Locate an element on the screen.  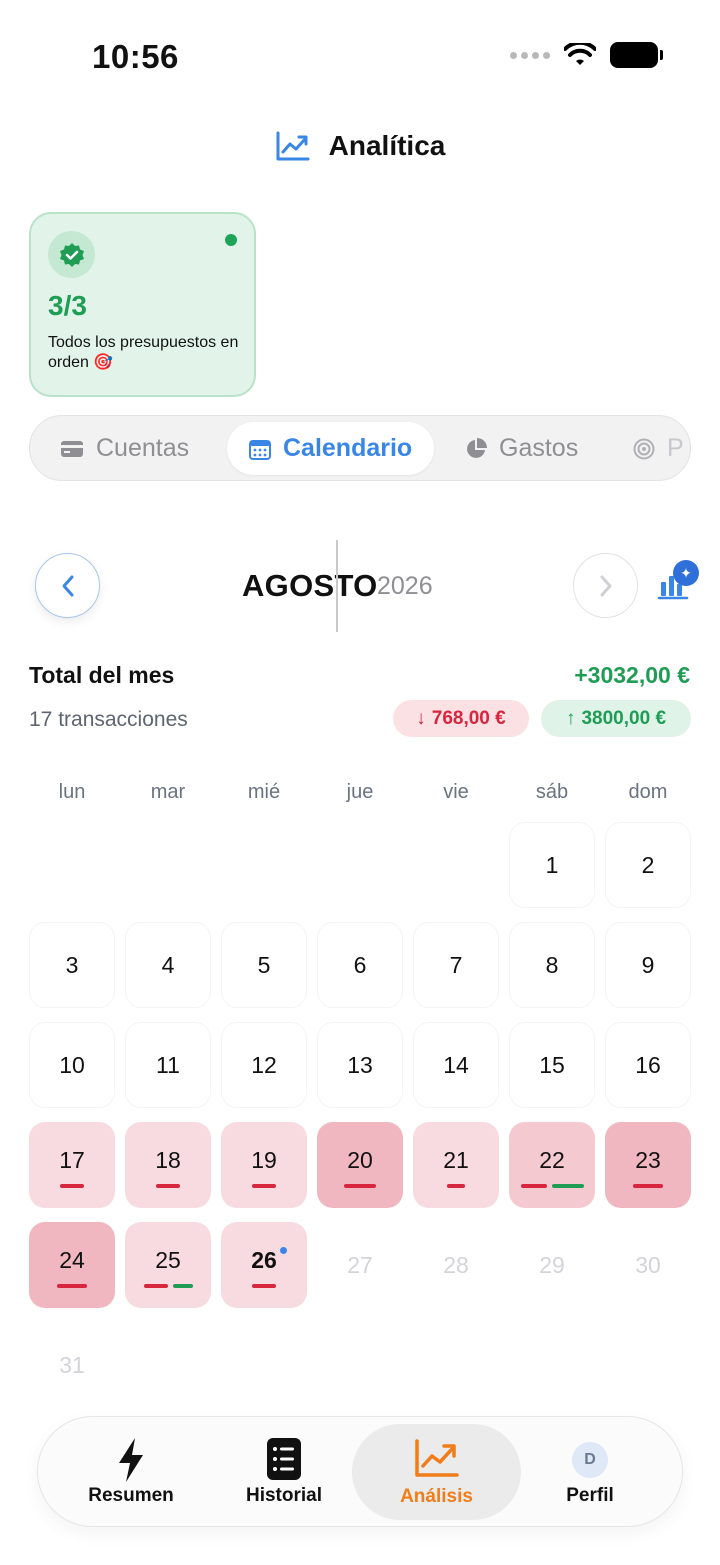
status-icons is located at coordinates (586, 55).